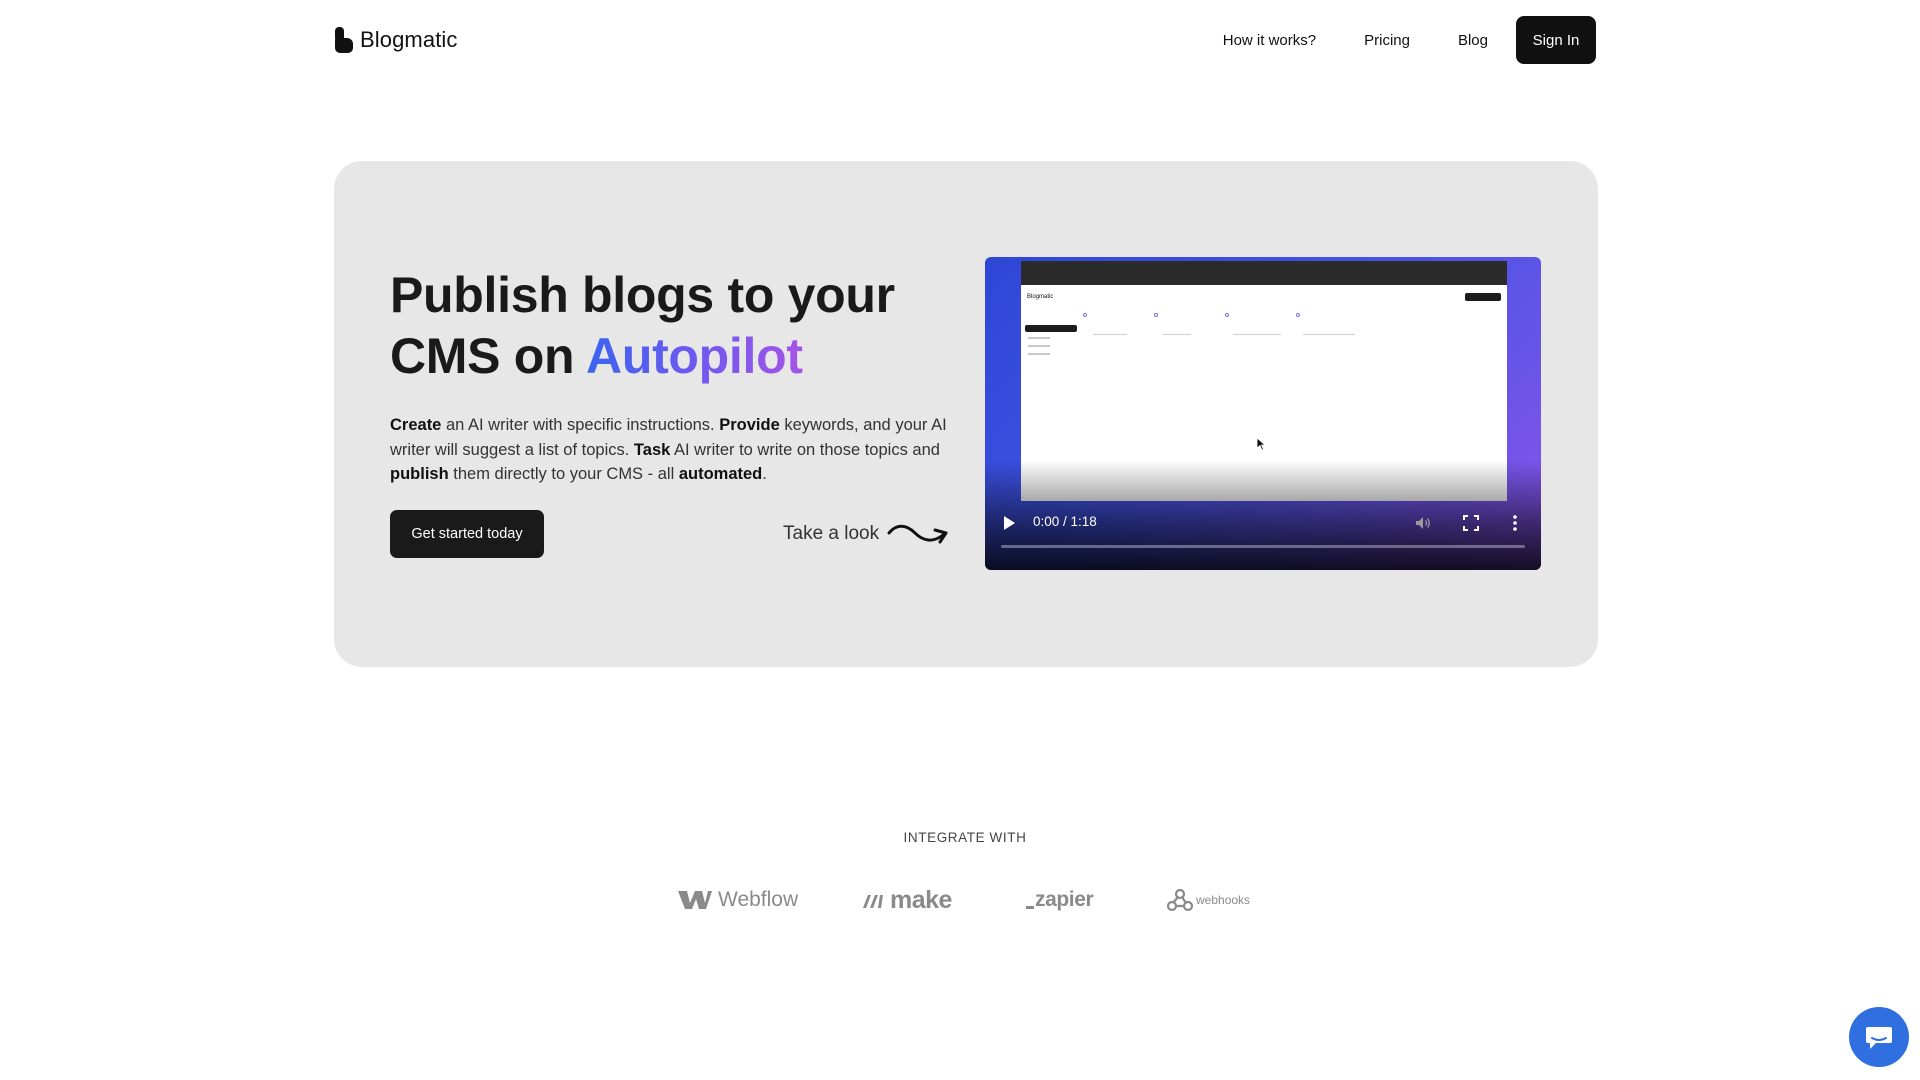 The height and width of the screenshot is (1080, 1920). I want to click on video-progress-bar, so click(1263, 546).